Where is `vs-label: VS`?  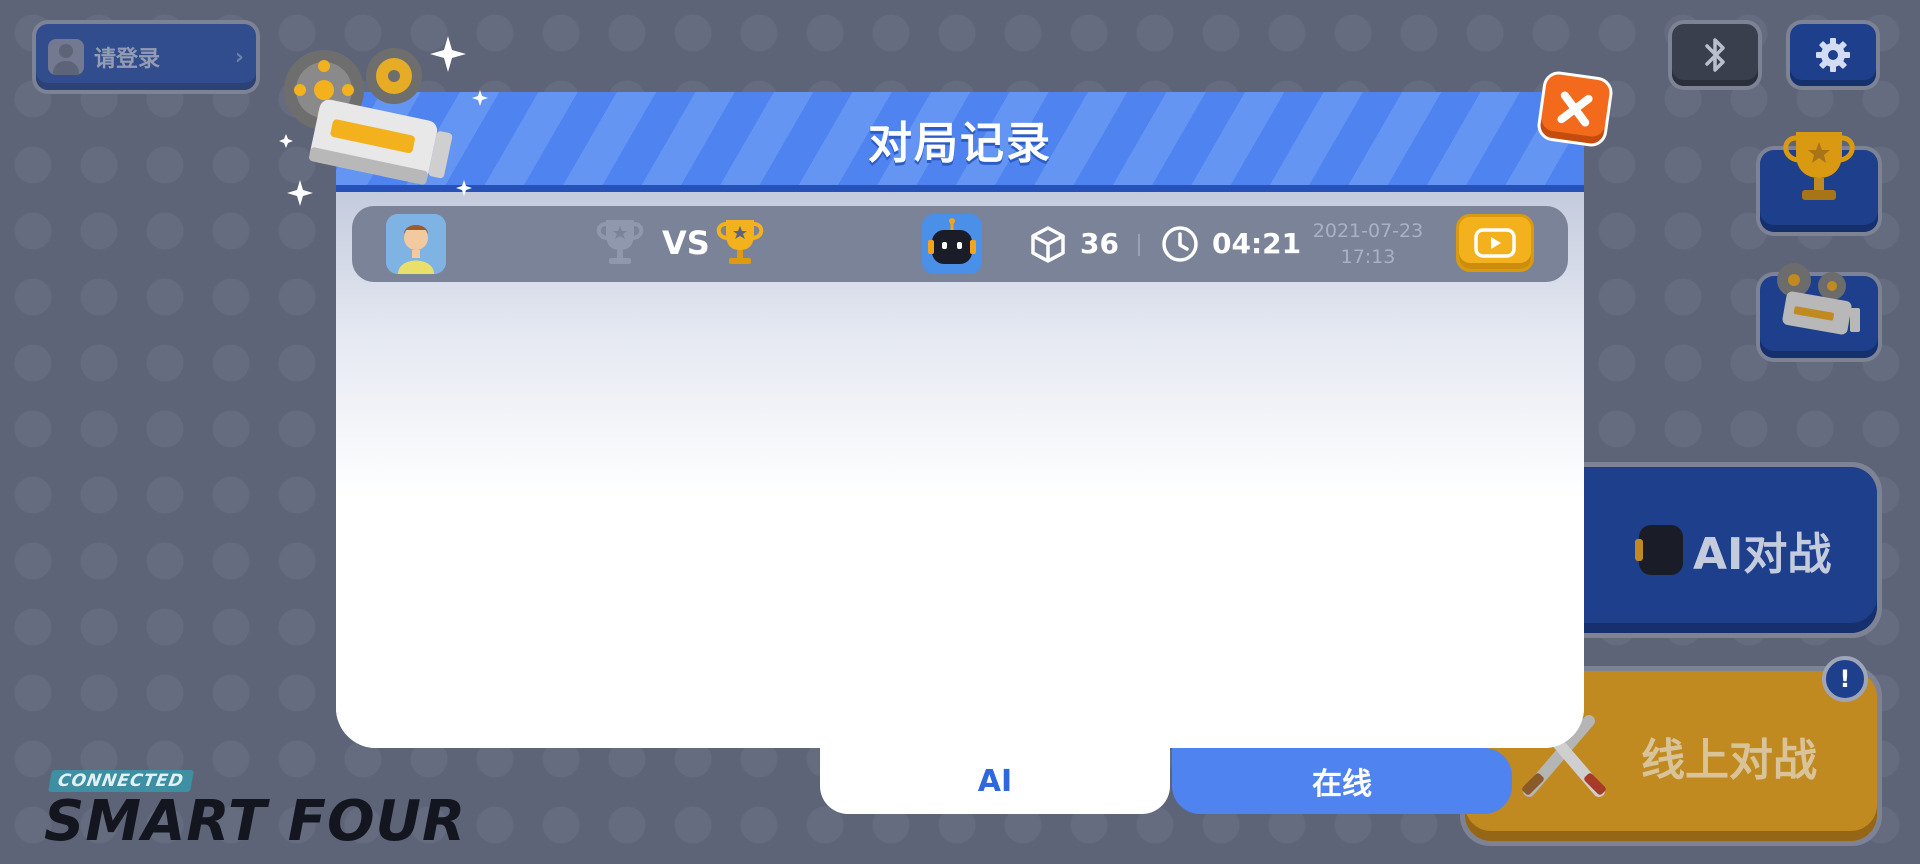
vs-label: VS is located at coordinates (686, 243).